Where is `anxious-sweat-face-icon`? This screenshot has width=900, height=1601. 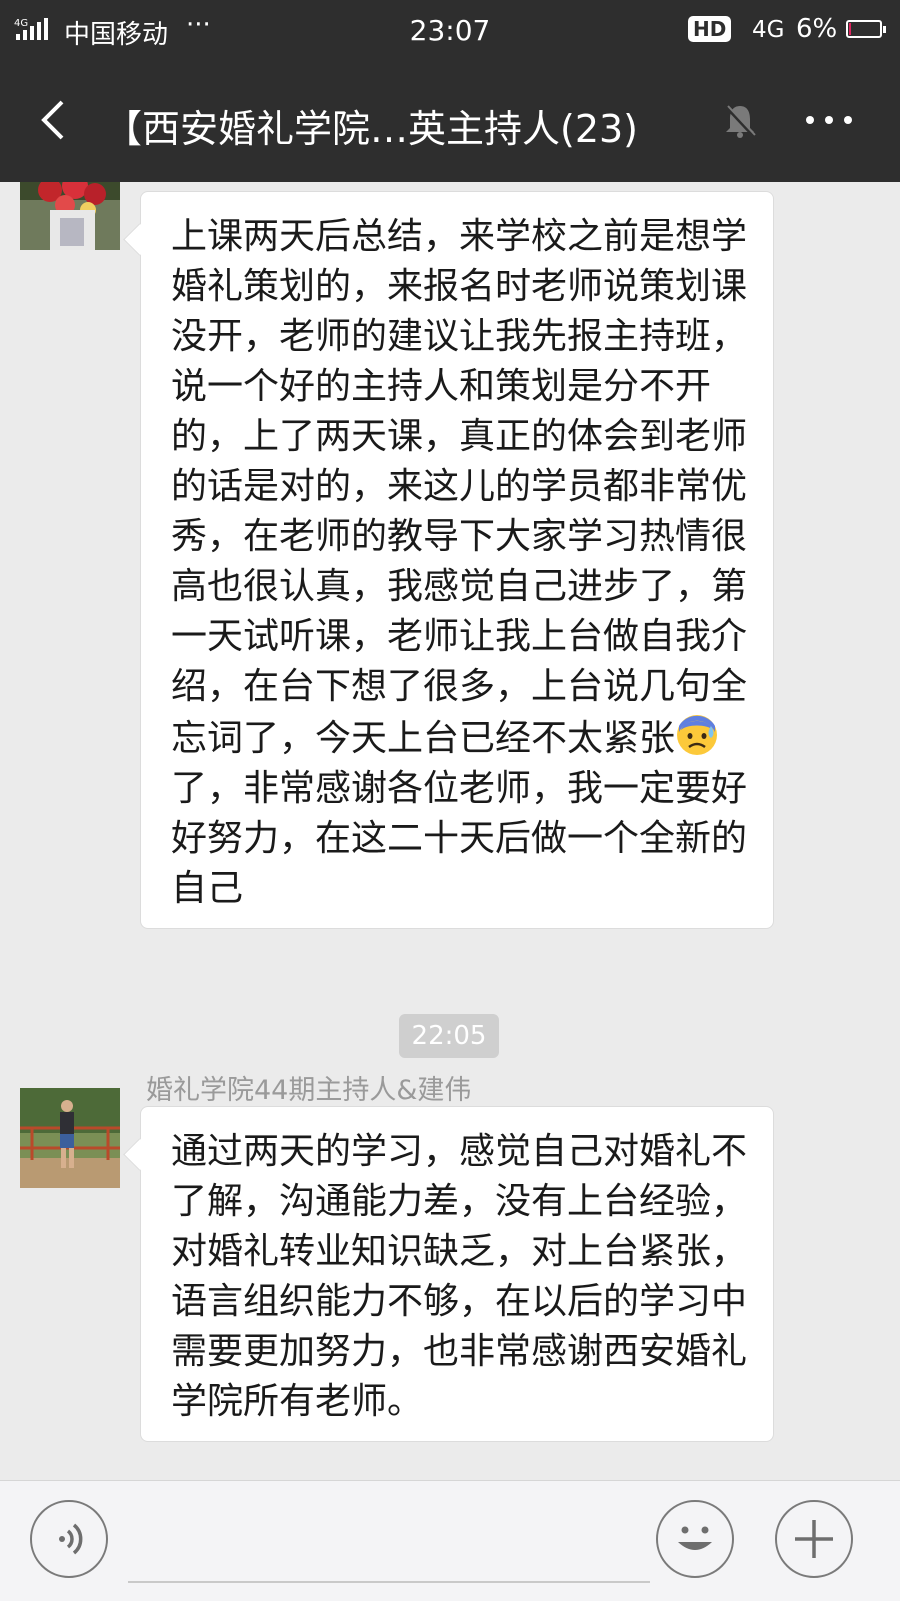
anxious-sweat-face-icon is located at coordinates (697, 734).